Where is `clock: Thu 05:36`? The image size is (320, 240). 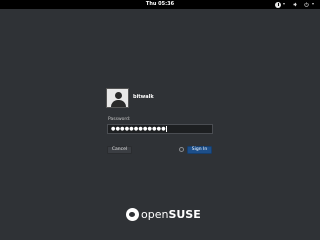 clock: Thu 05:36 is located at coordinates (160, 4).